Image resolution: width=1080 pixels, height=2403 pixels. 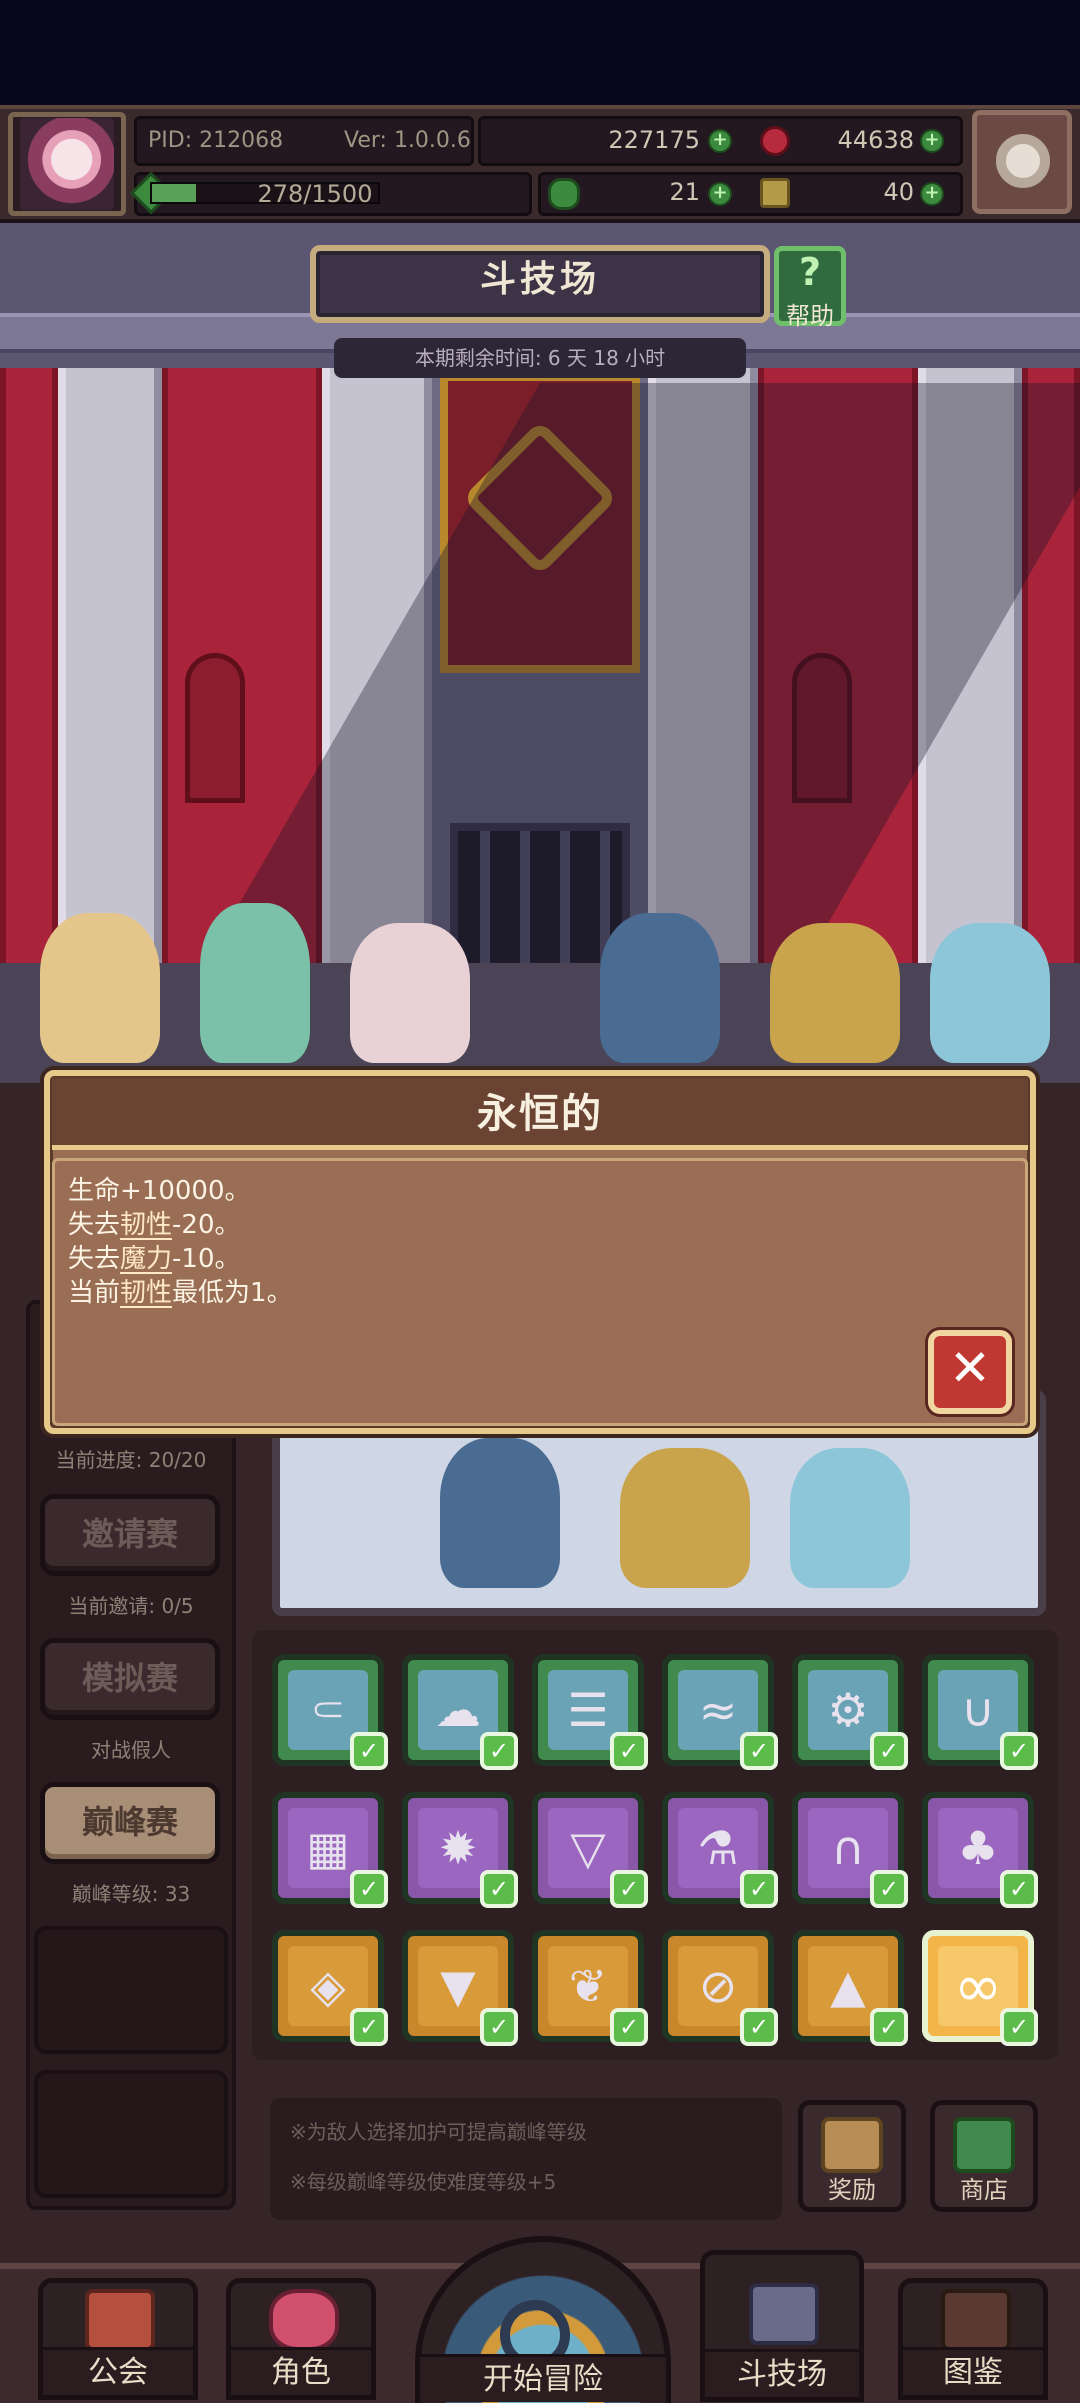 I want to click on nav-character: 角色, so click(x=301, y=2339).